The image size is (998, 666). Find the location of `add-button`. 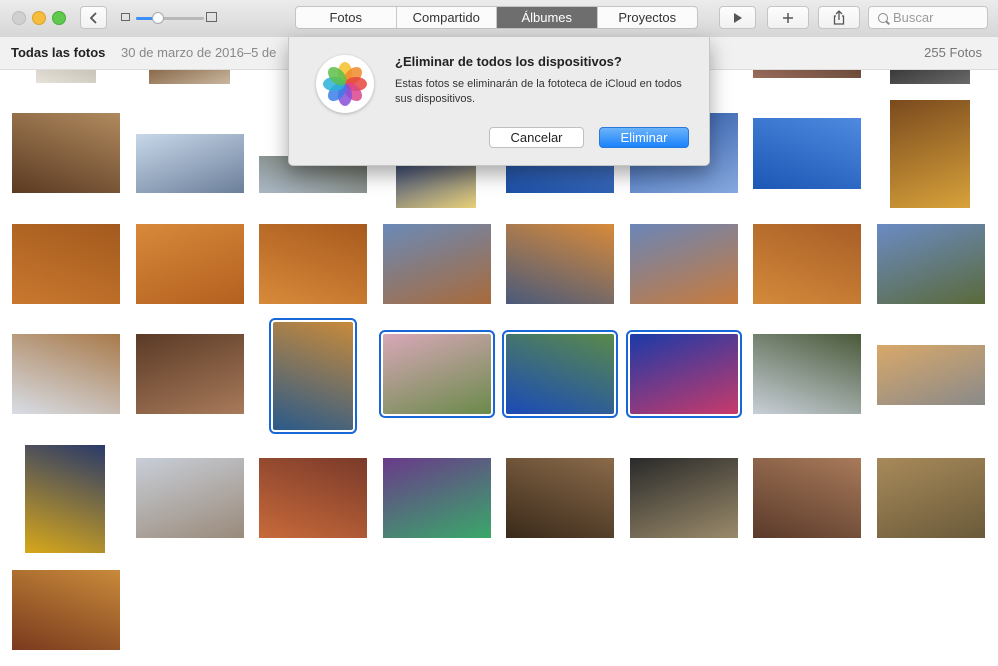

add-button is located at coordinates (788, 17).